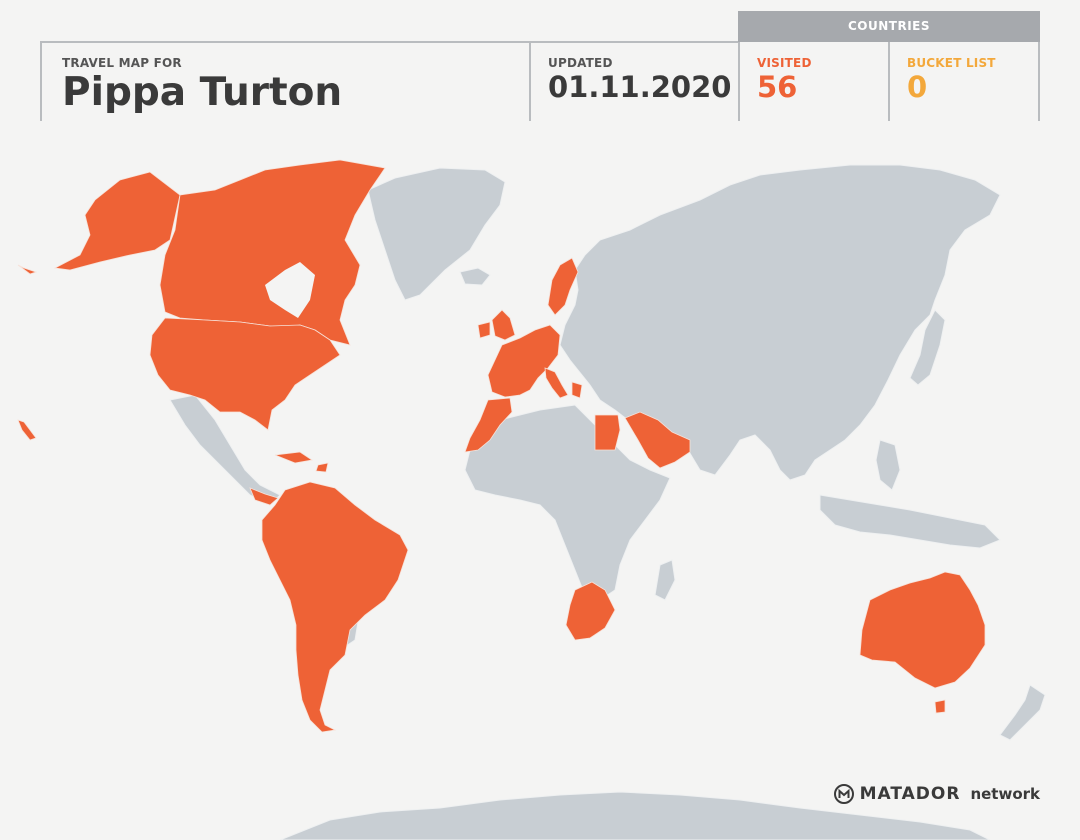  What do you see at coordinates (202, 92) in the screenshot?
I see `traveler-name: Pippa Turton` at bounding box center [202, 92].